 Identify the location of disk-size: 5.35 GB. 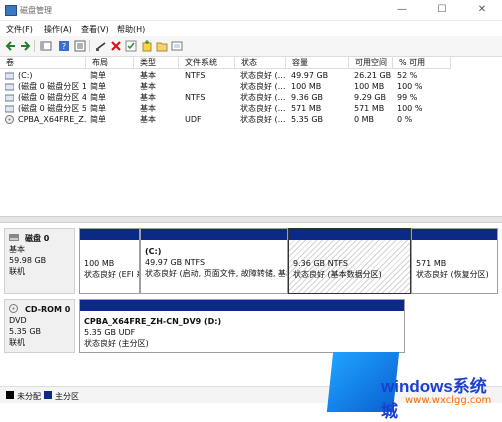
(25, 331).